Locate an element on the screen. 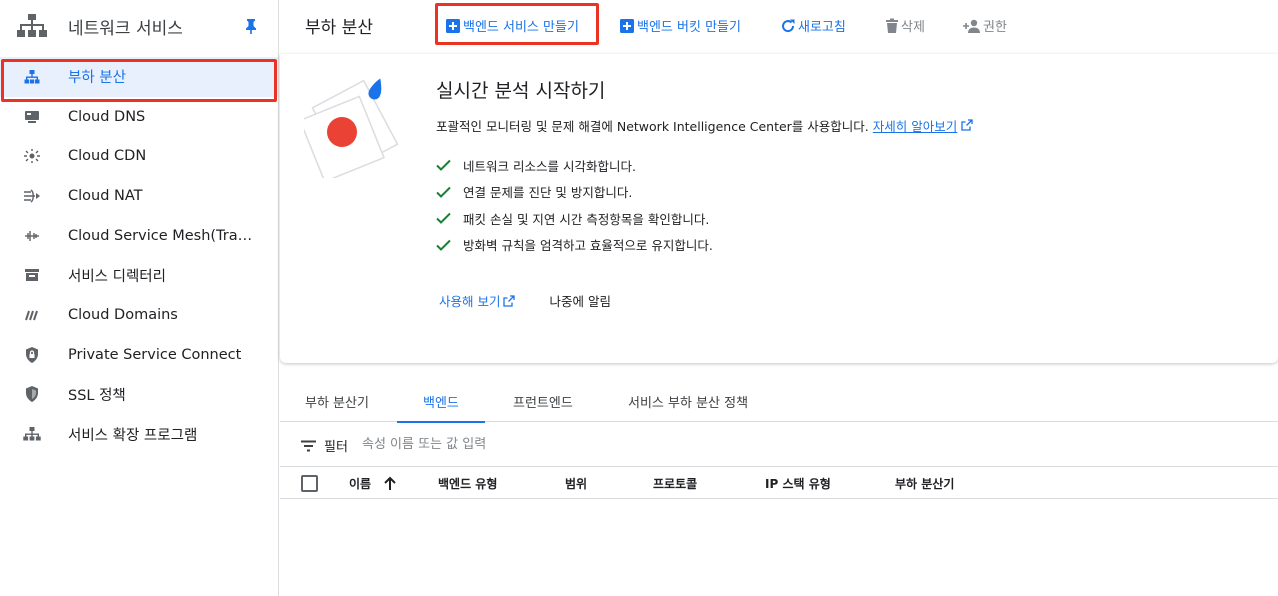 This screenshot has width=1278, height=596. sidebar-item-label: Cloud Service Mesh(Traffic Director) is located at coordinates (165, 235).